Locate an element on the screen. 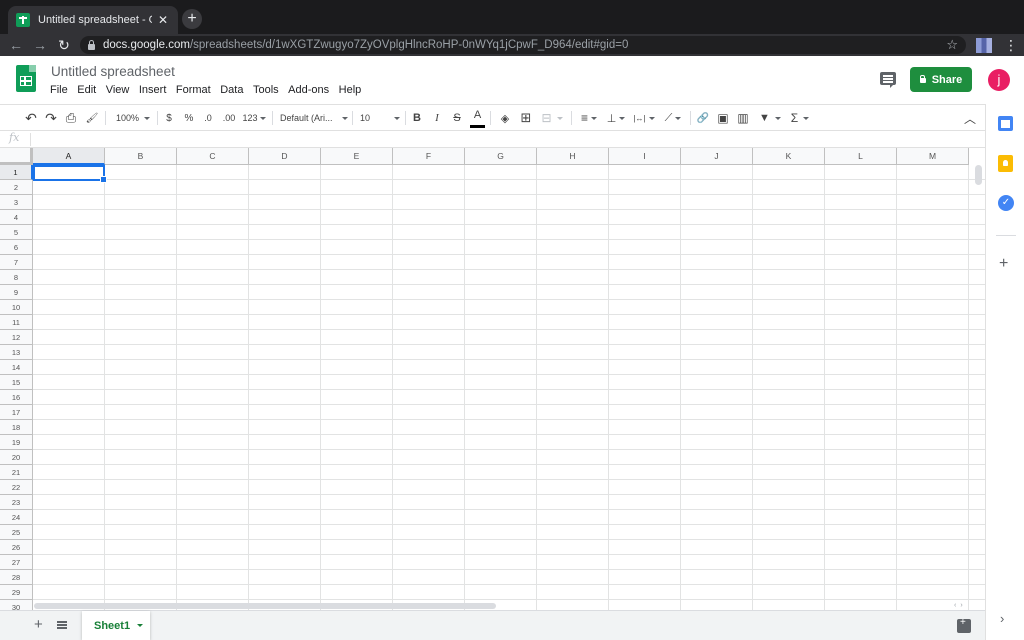 The width and height of the screenshot is (1024, 640). row-header: 7 is located at coordinates (16, 262).